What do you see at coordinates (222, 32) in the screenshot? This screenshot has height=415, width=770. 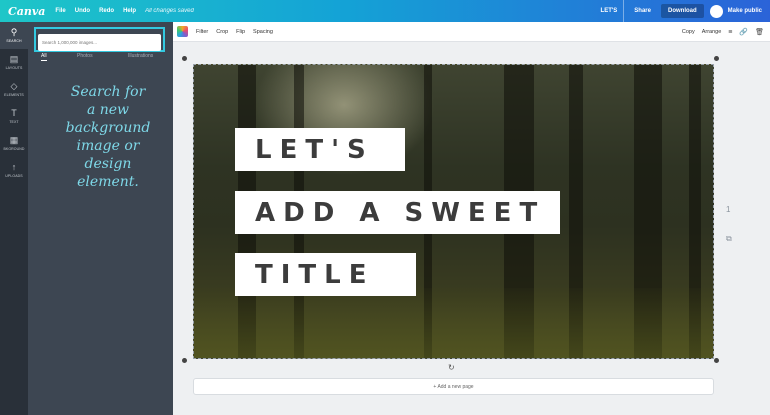 I see `crop-button: Crop` at bounding box center [222, 32].